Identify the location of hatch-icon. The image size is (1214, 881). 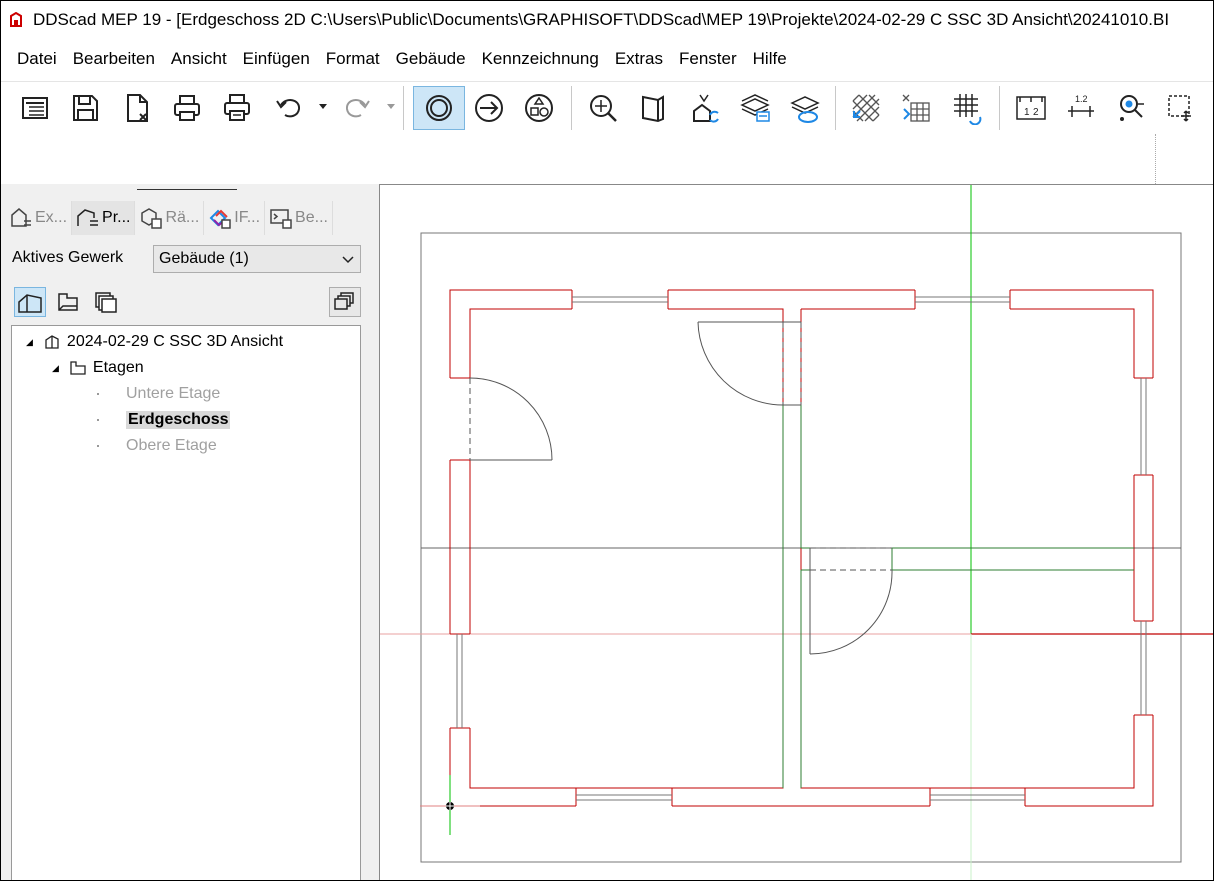
(866, 108).